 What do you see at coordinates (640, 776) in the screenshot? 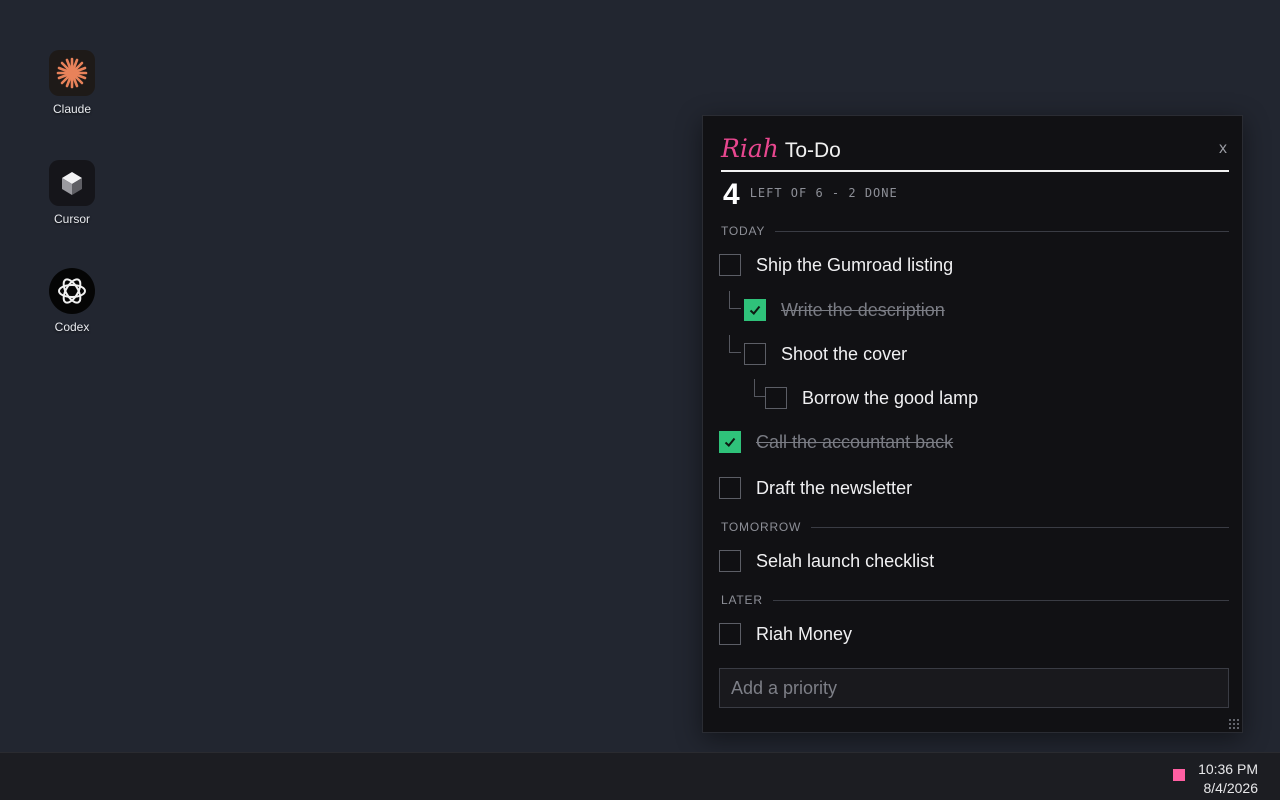
I see `taskbar: 10:36 PM 8/4/2026` at bounding box center [640, 776].